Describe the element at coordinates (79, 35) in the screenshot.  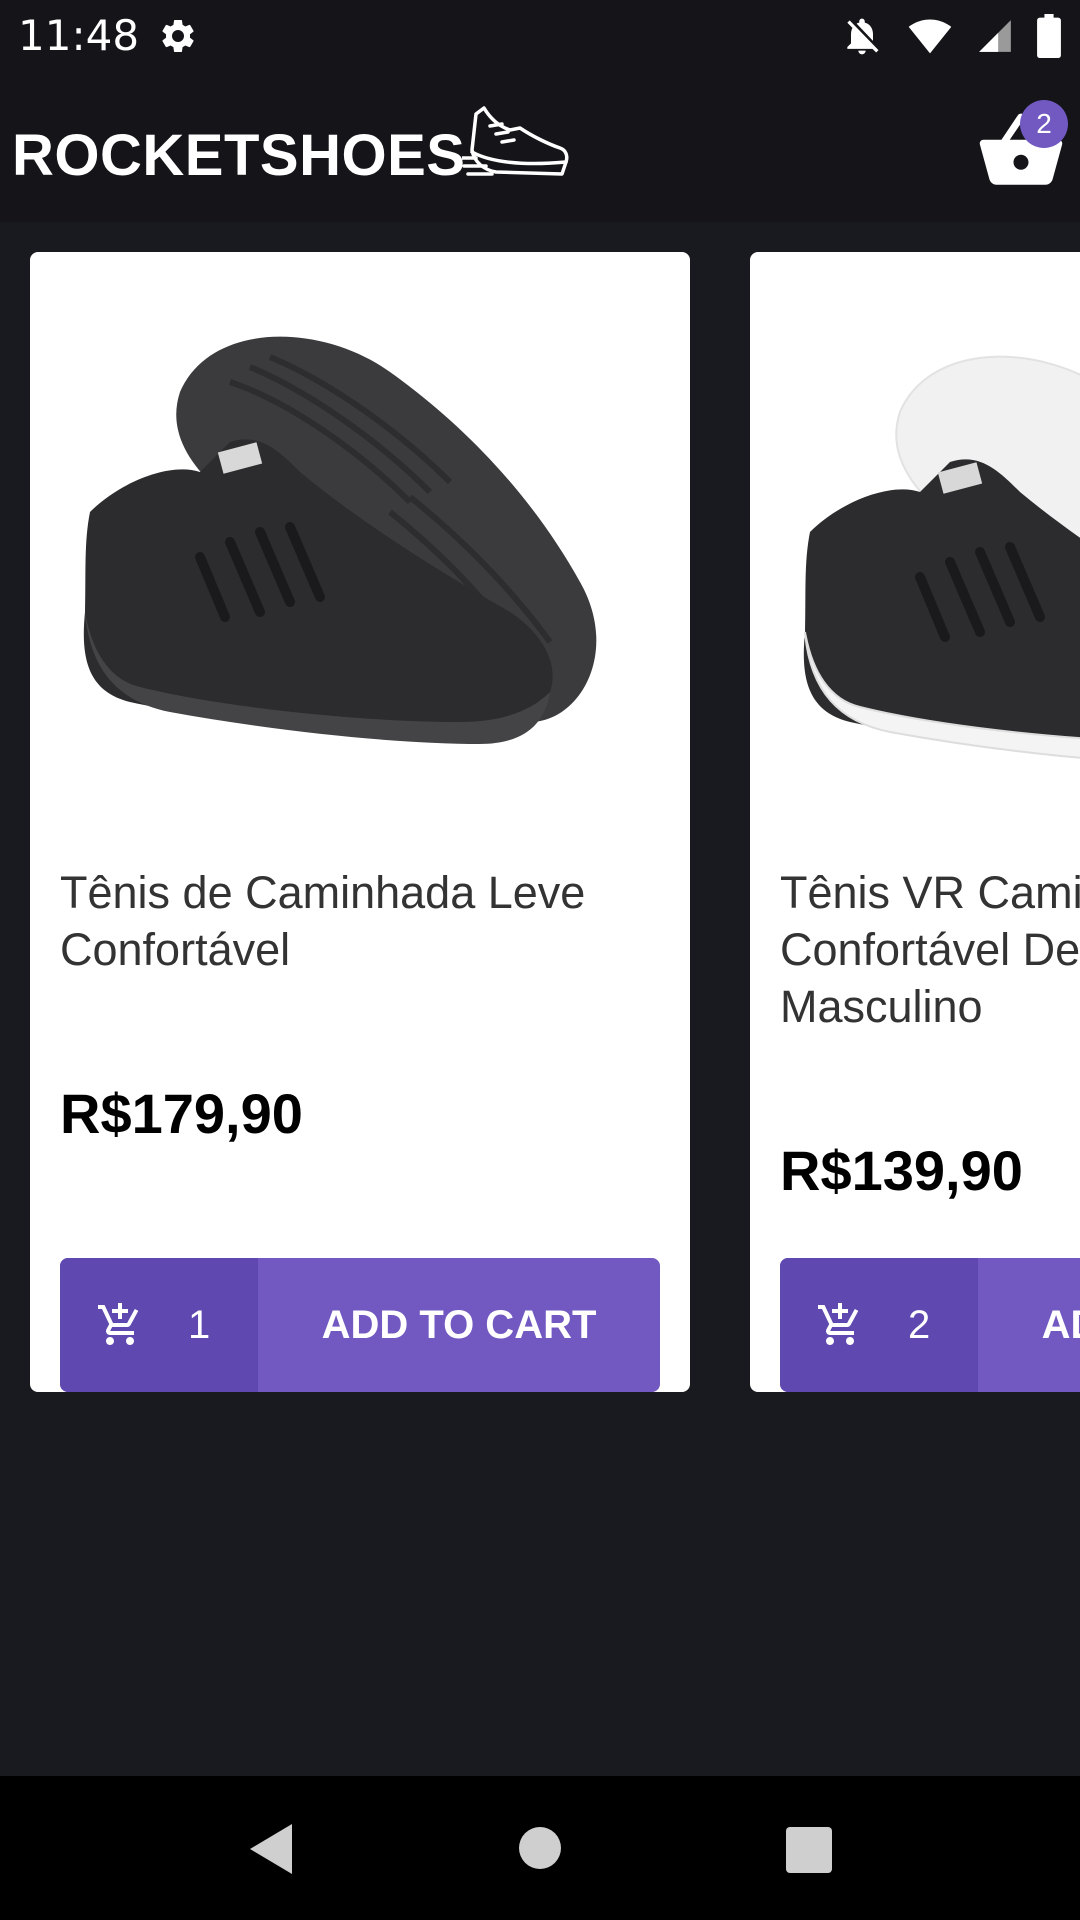
I see `status-time: 11:48` at that location.